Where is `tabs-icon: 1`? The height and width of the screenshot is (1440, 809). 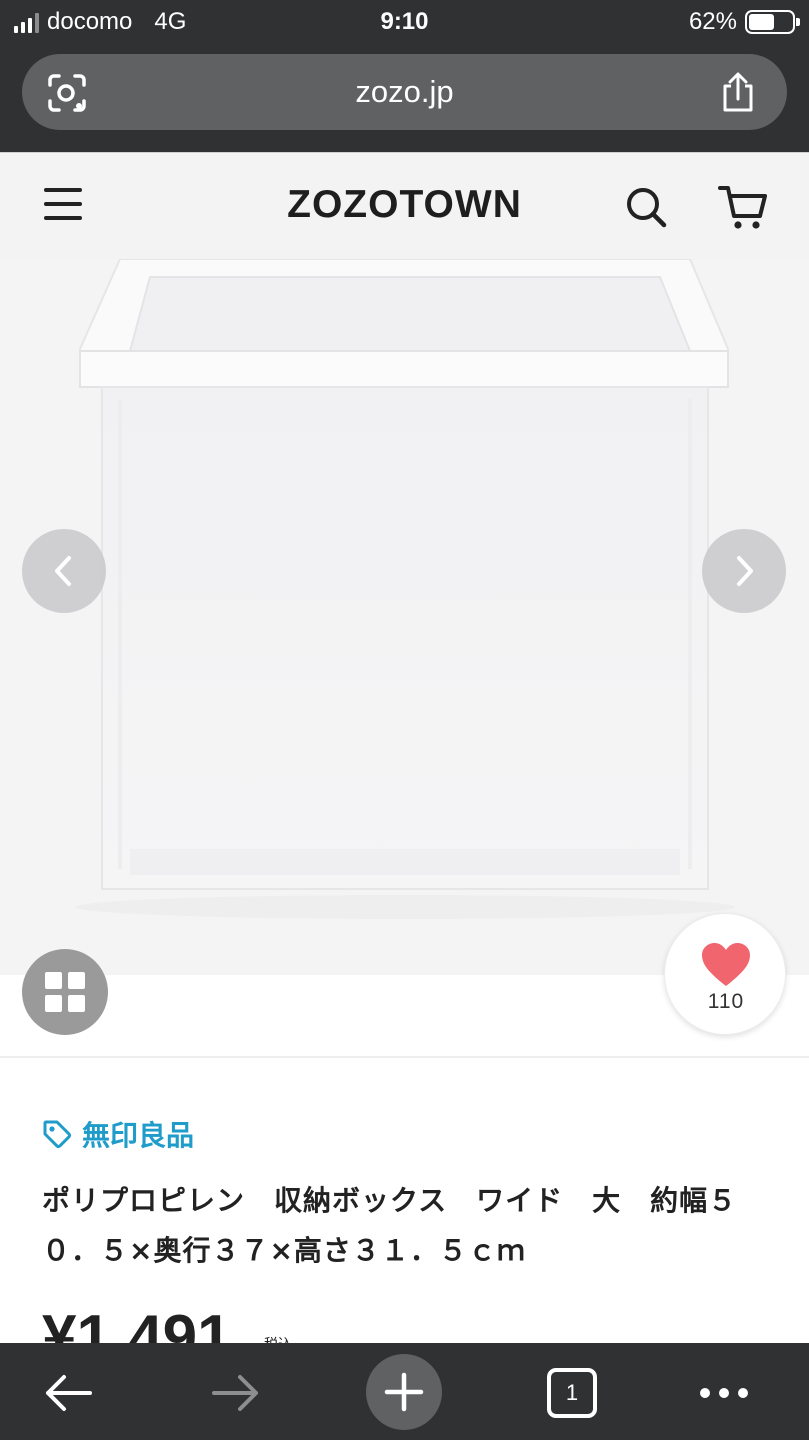
tabs-icon: 1 is located at coordinates (572, 1393).